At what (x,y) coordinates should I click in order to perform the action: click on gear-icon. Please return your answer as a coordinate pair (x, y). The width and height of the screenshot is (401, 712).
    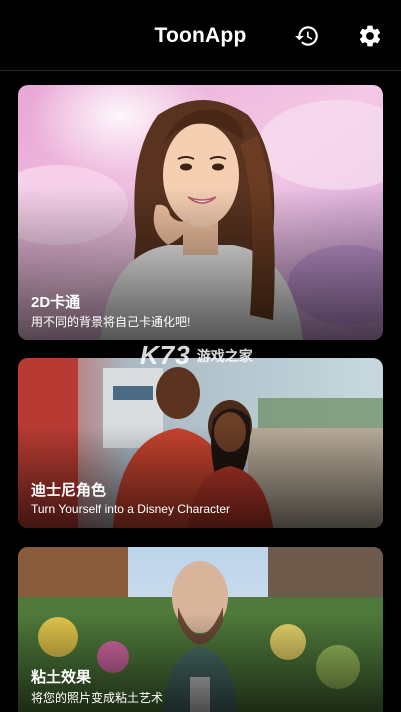
    Looking at the image, I should click on (370, 36).